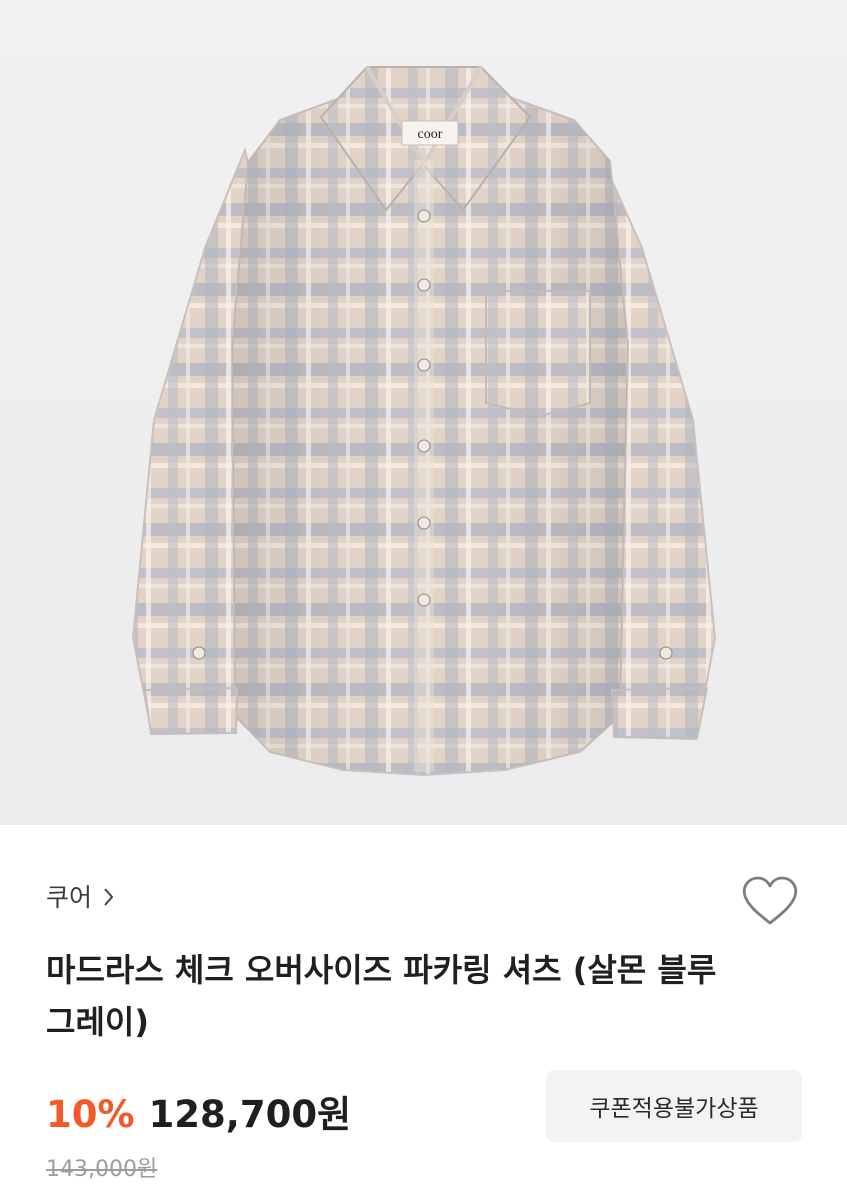 Image resolution: width=847 pixels, height=1200 pixels. I want to click on original-price: 143,000원, so click(102, 1169).